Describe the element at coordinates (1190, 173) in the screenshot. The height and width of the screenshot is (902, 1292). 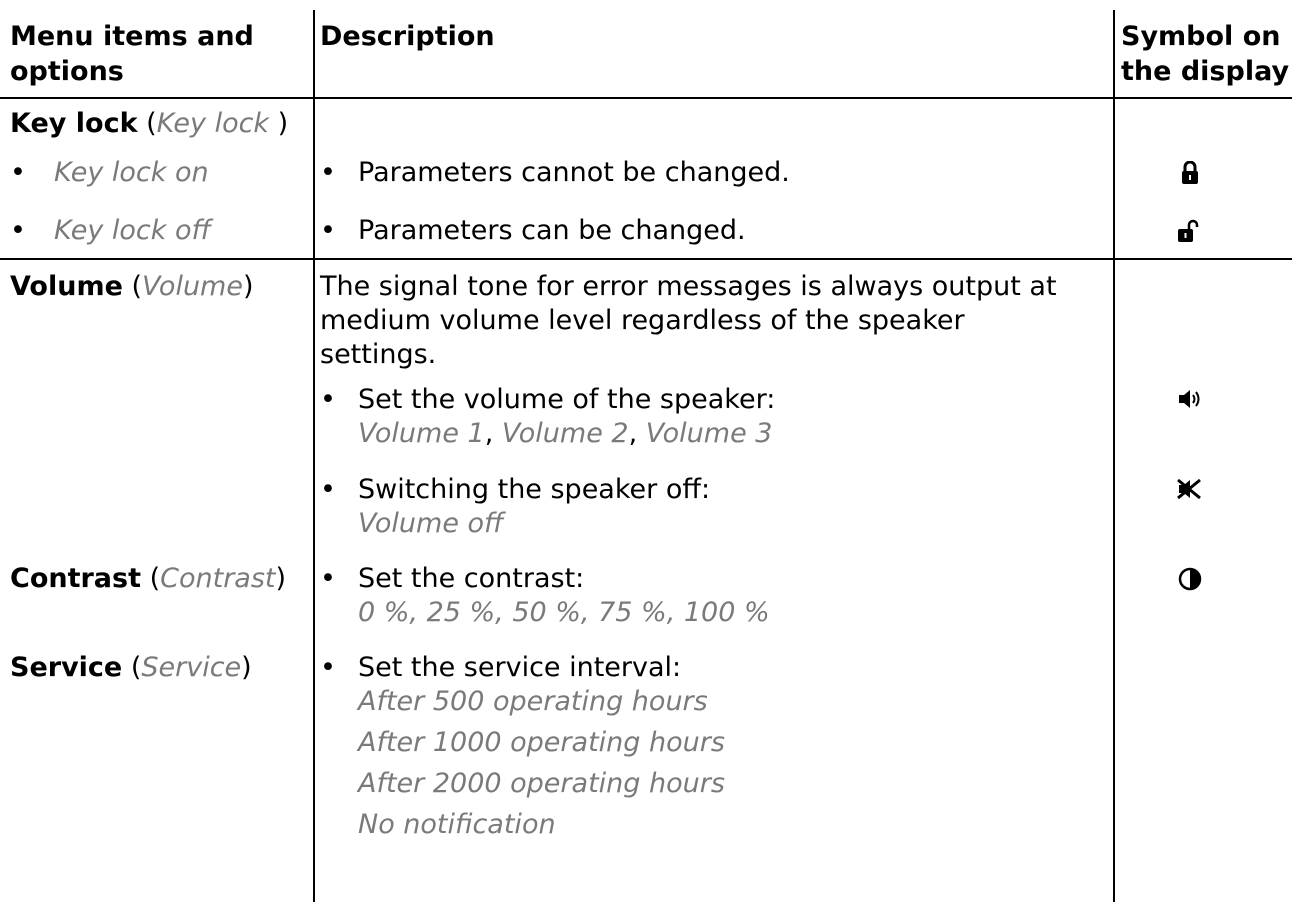
I see `lock-closed-icon` at that location.